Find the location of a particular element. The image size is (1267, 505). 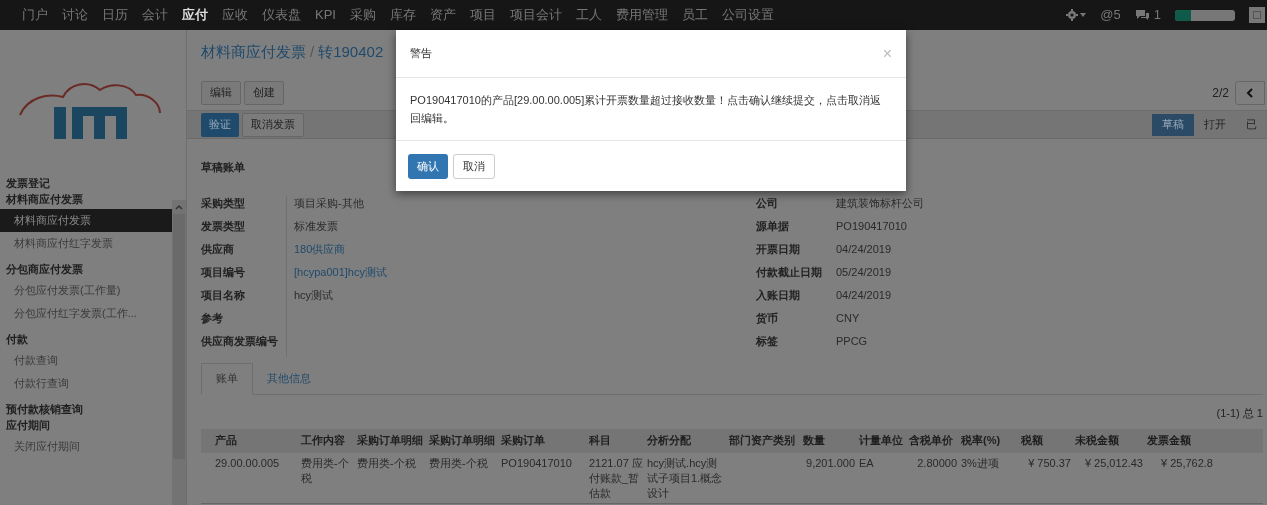

sidebar-heading: 预付款核销查询 is located at coordinates (44, 409).